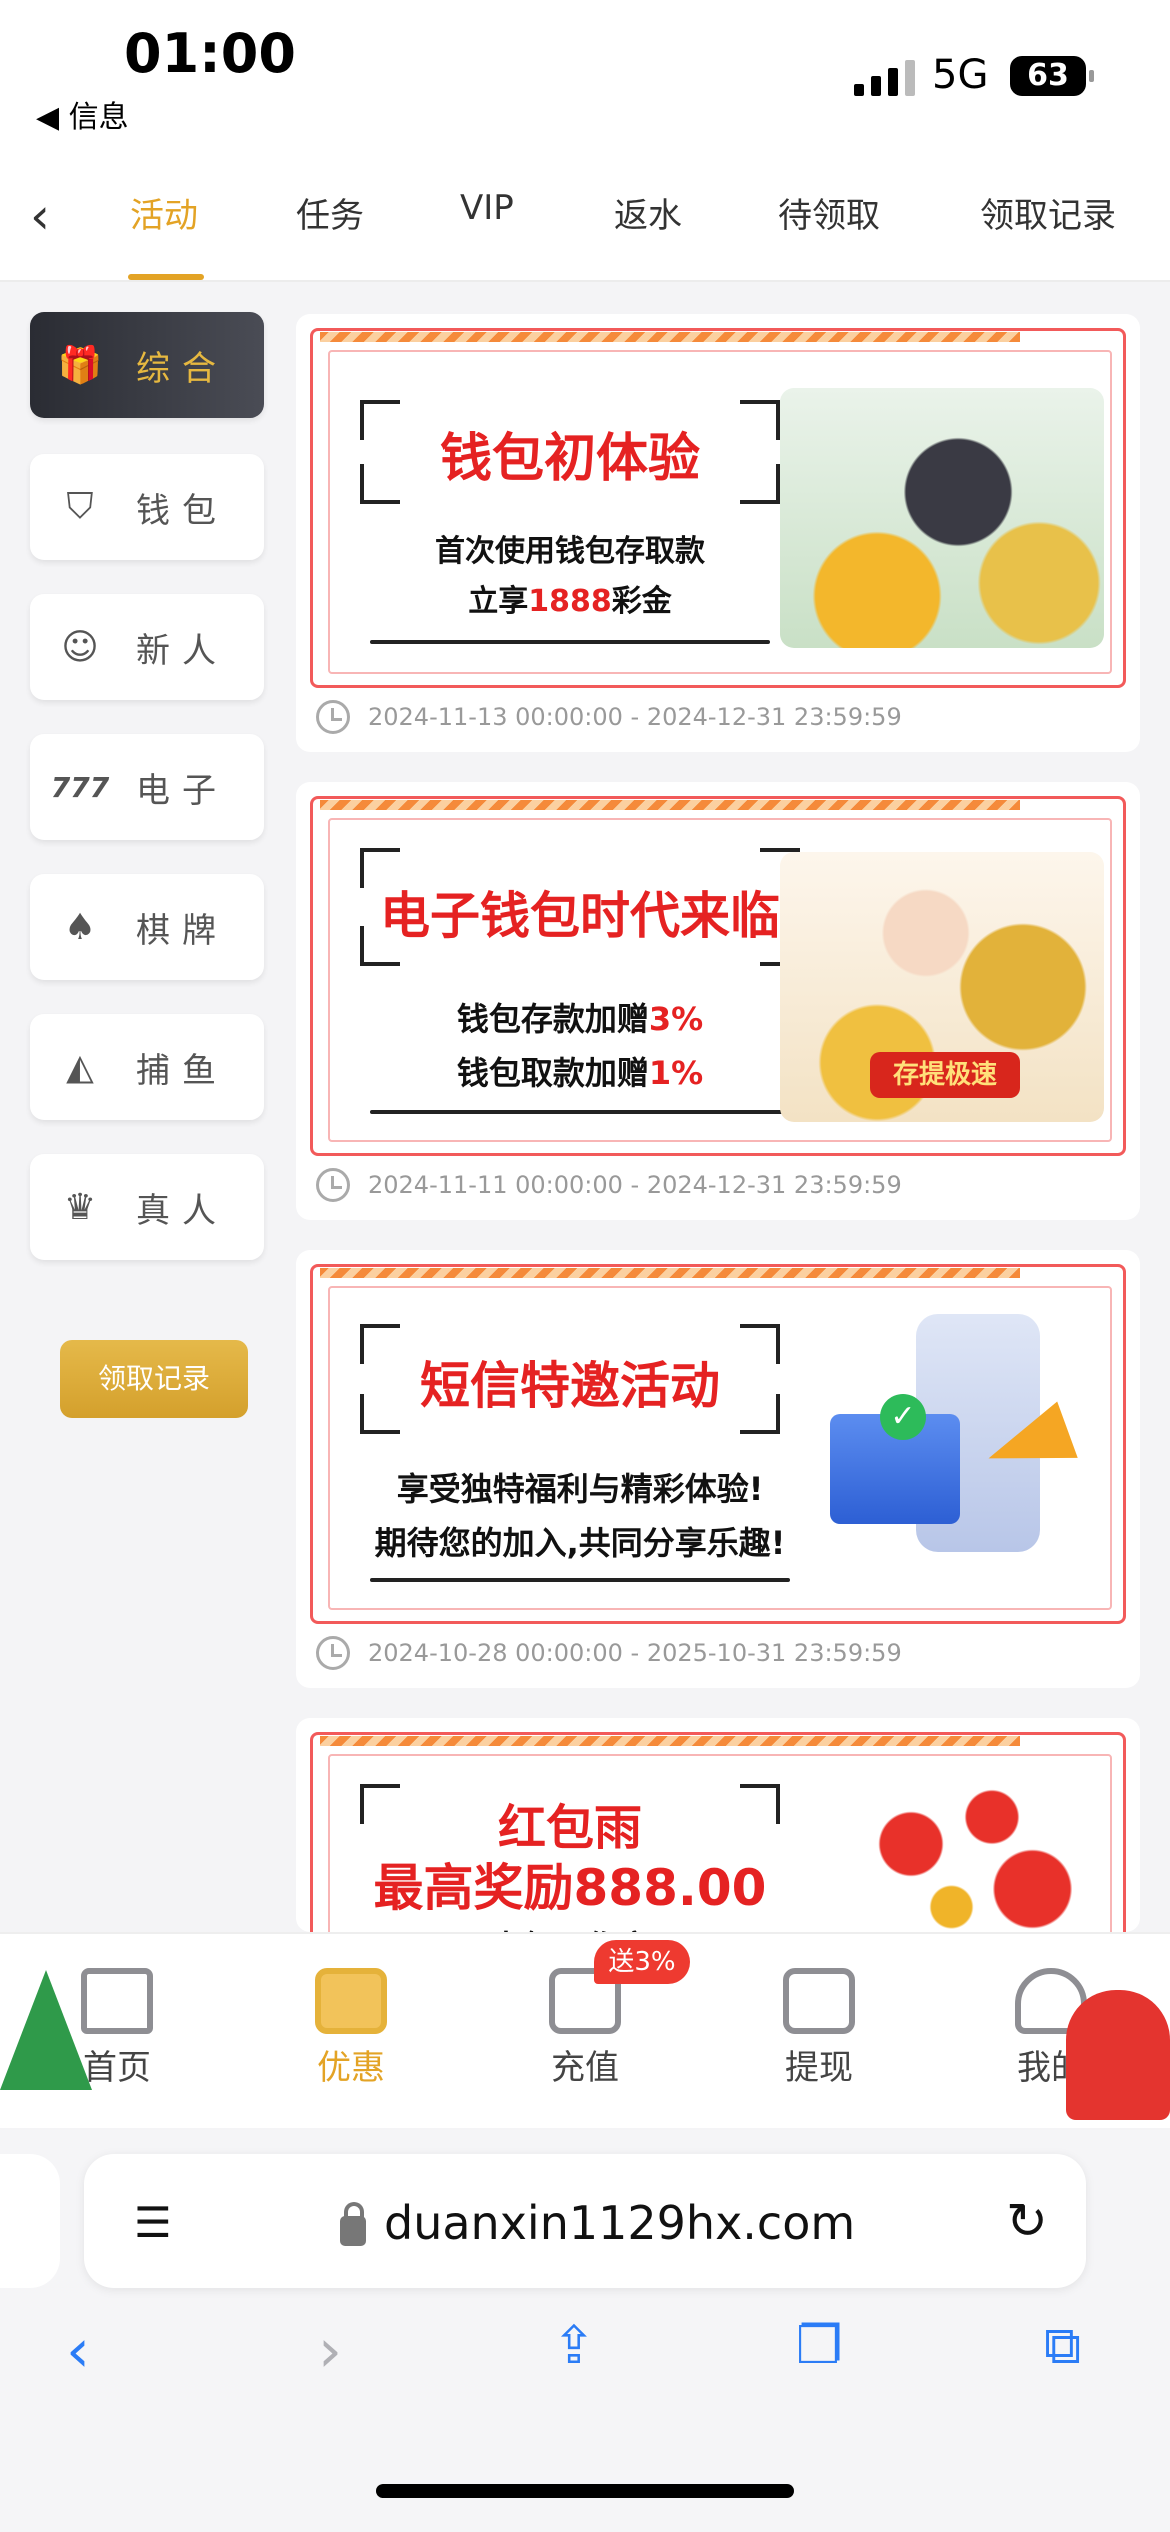  What do you see at coordinates (580, 916) in the screenshot?
I see `promo-headline: 电子钱包时代来临` at bounding box center [580, 916].